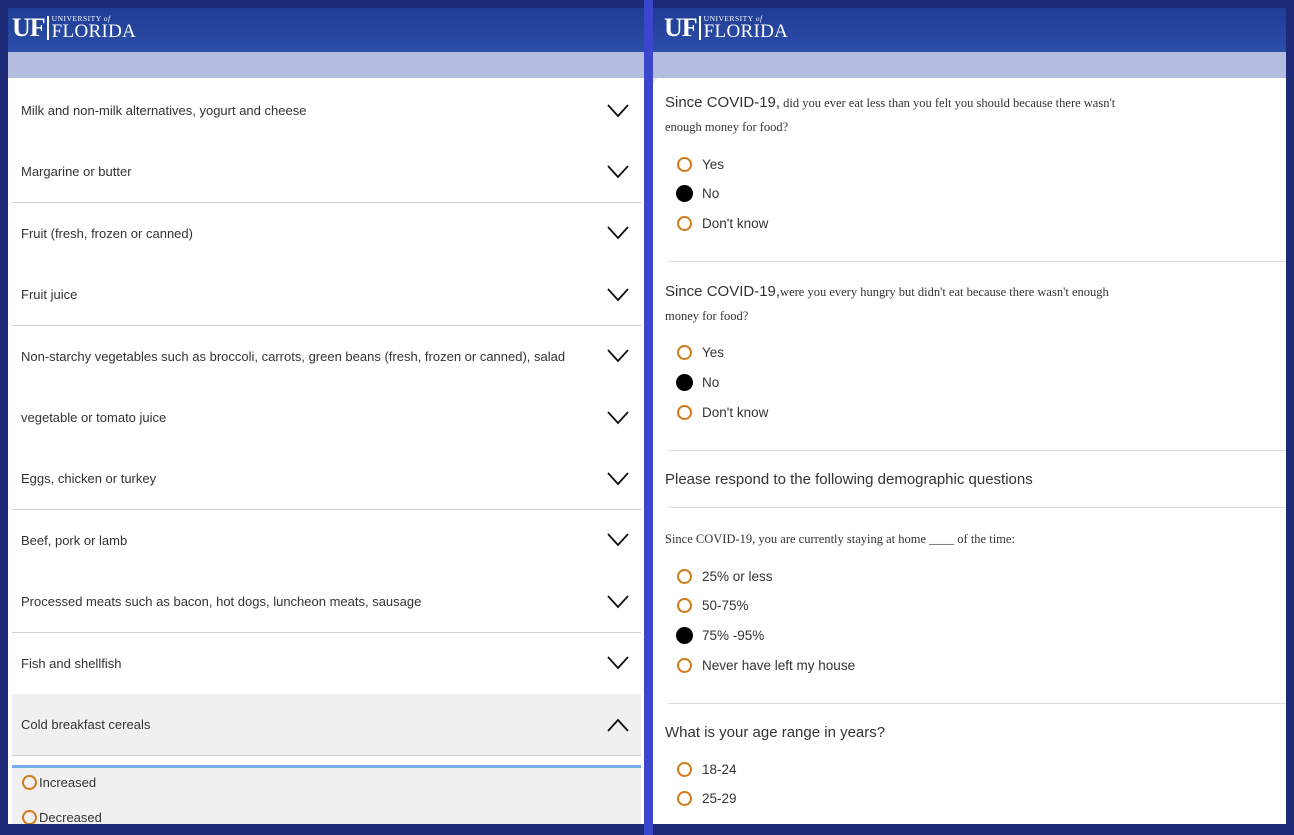 This screenshot has width=1294, height=835. I want to click on q2-option-yes: Yes, so click(700, 352).